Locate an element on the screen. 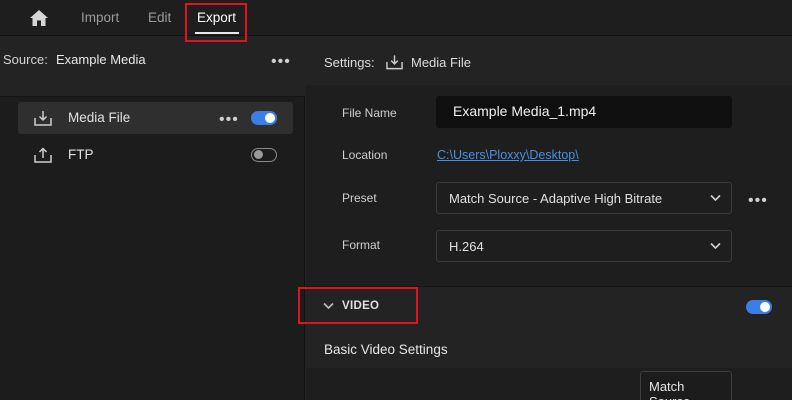  settings-destination: Media File is located at coordinates (441, 62).